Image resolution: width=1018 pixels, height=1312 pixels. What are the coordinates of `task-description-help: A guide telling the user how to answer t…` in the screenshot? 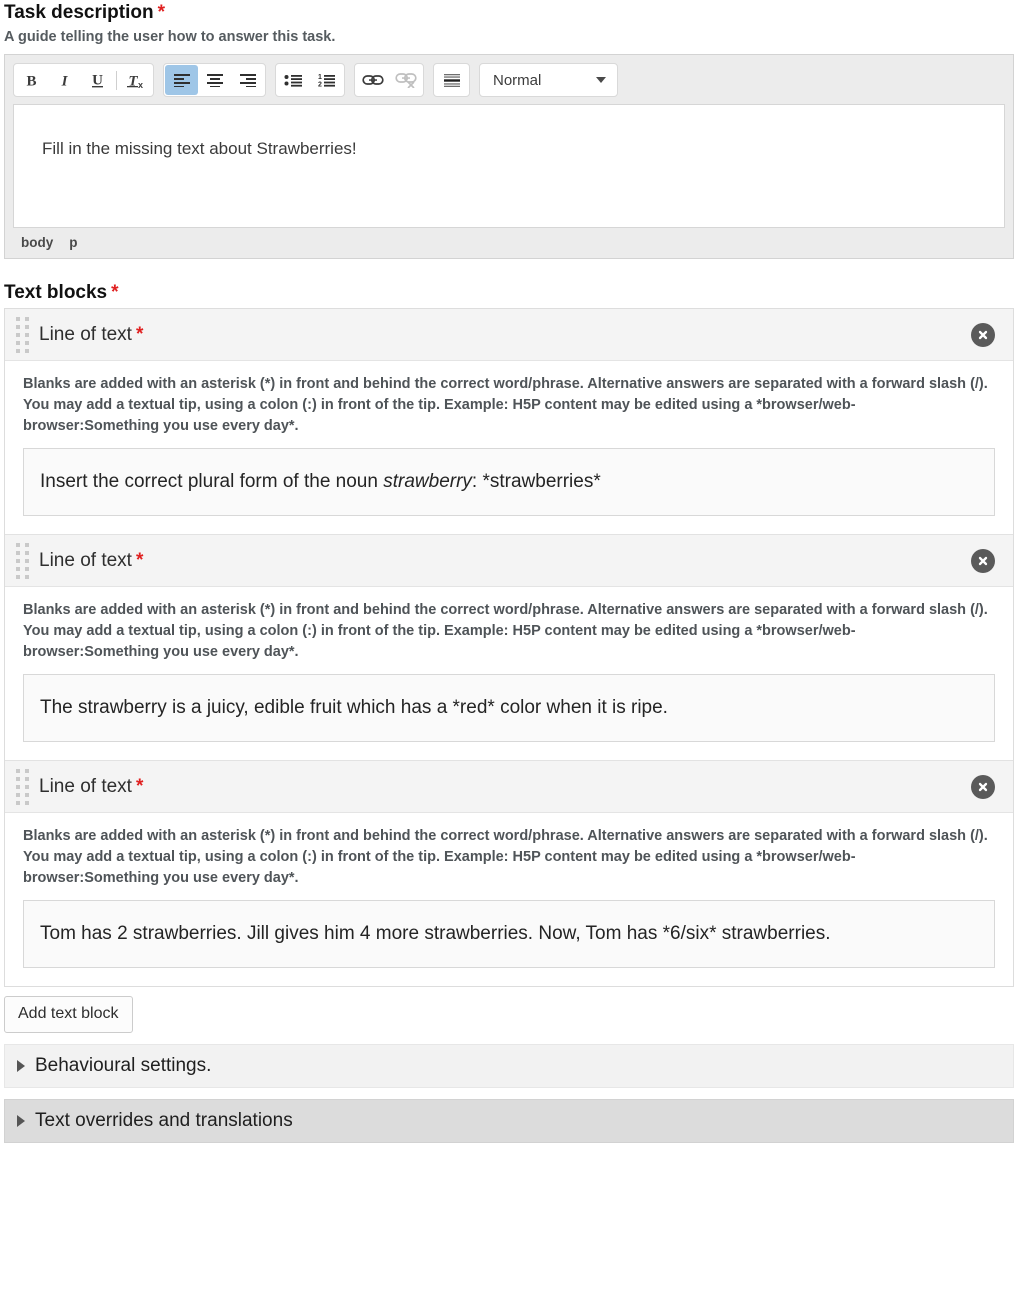 It's located at (170, 37).